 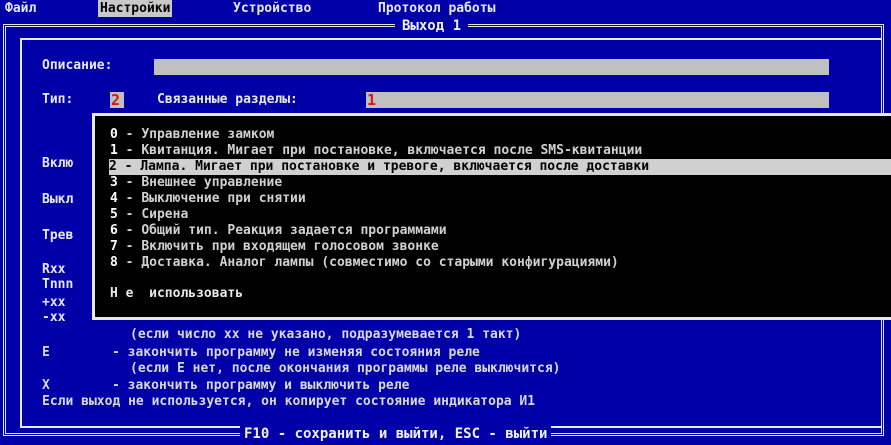 What do you see at coordinates (54, 302) in the screenshot?
I see `side-label-plus: +xx` at bounding box center [54, 302].